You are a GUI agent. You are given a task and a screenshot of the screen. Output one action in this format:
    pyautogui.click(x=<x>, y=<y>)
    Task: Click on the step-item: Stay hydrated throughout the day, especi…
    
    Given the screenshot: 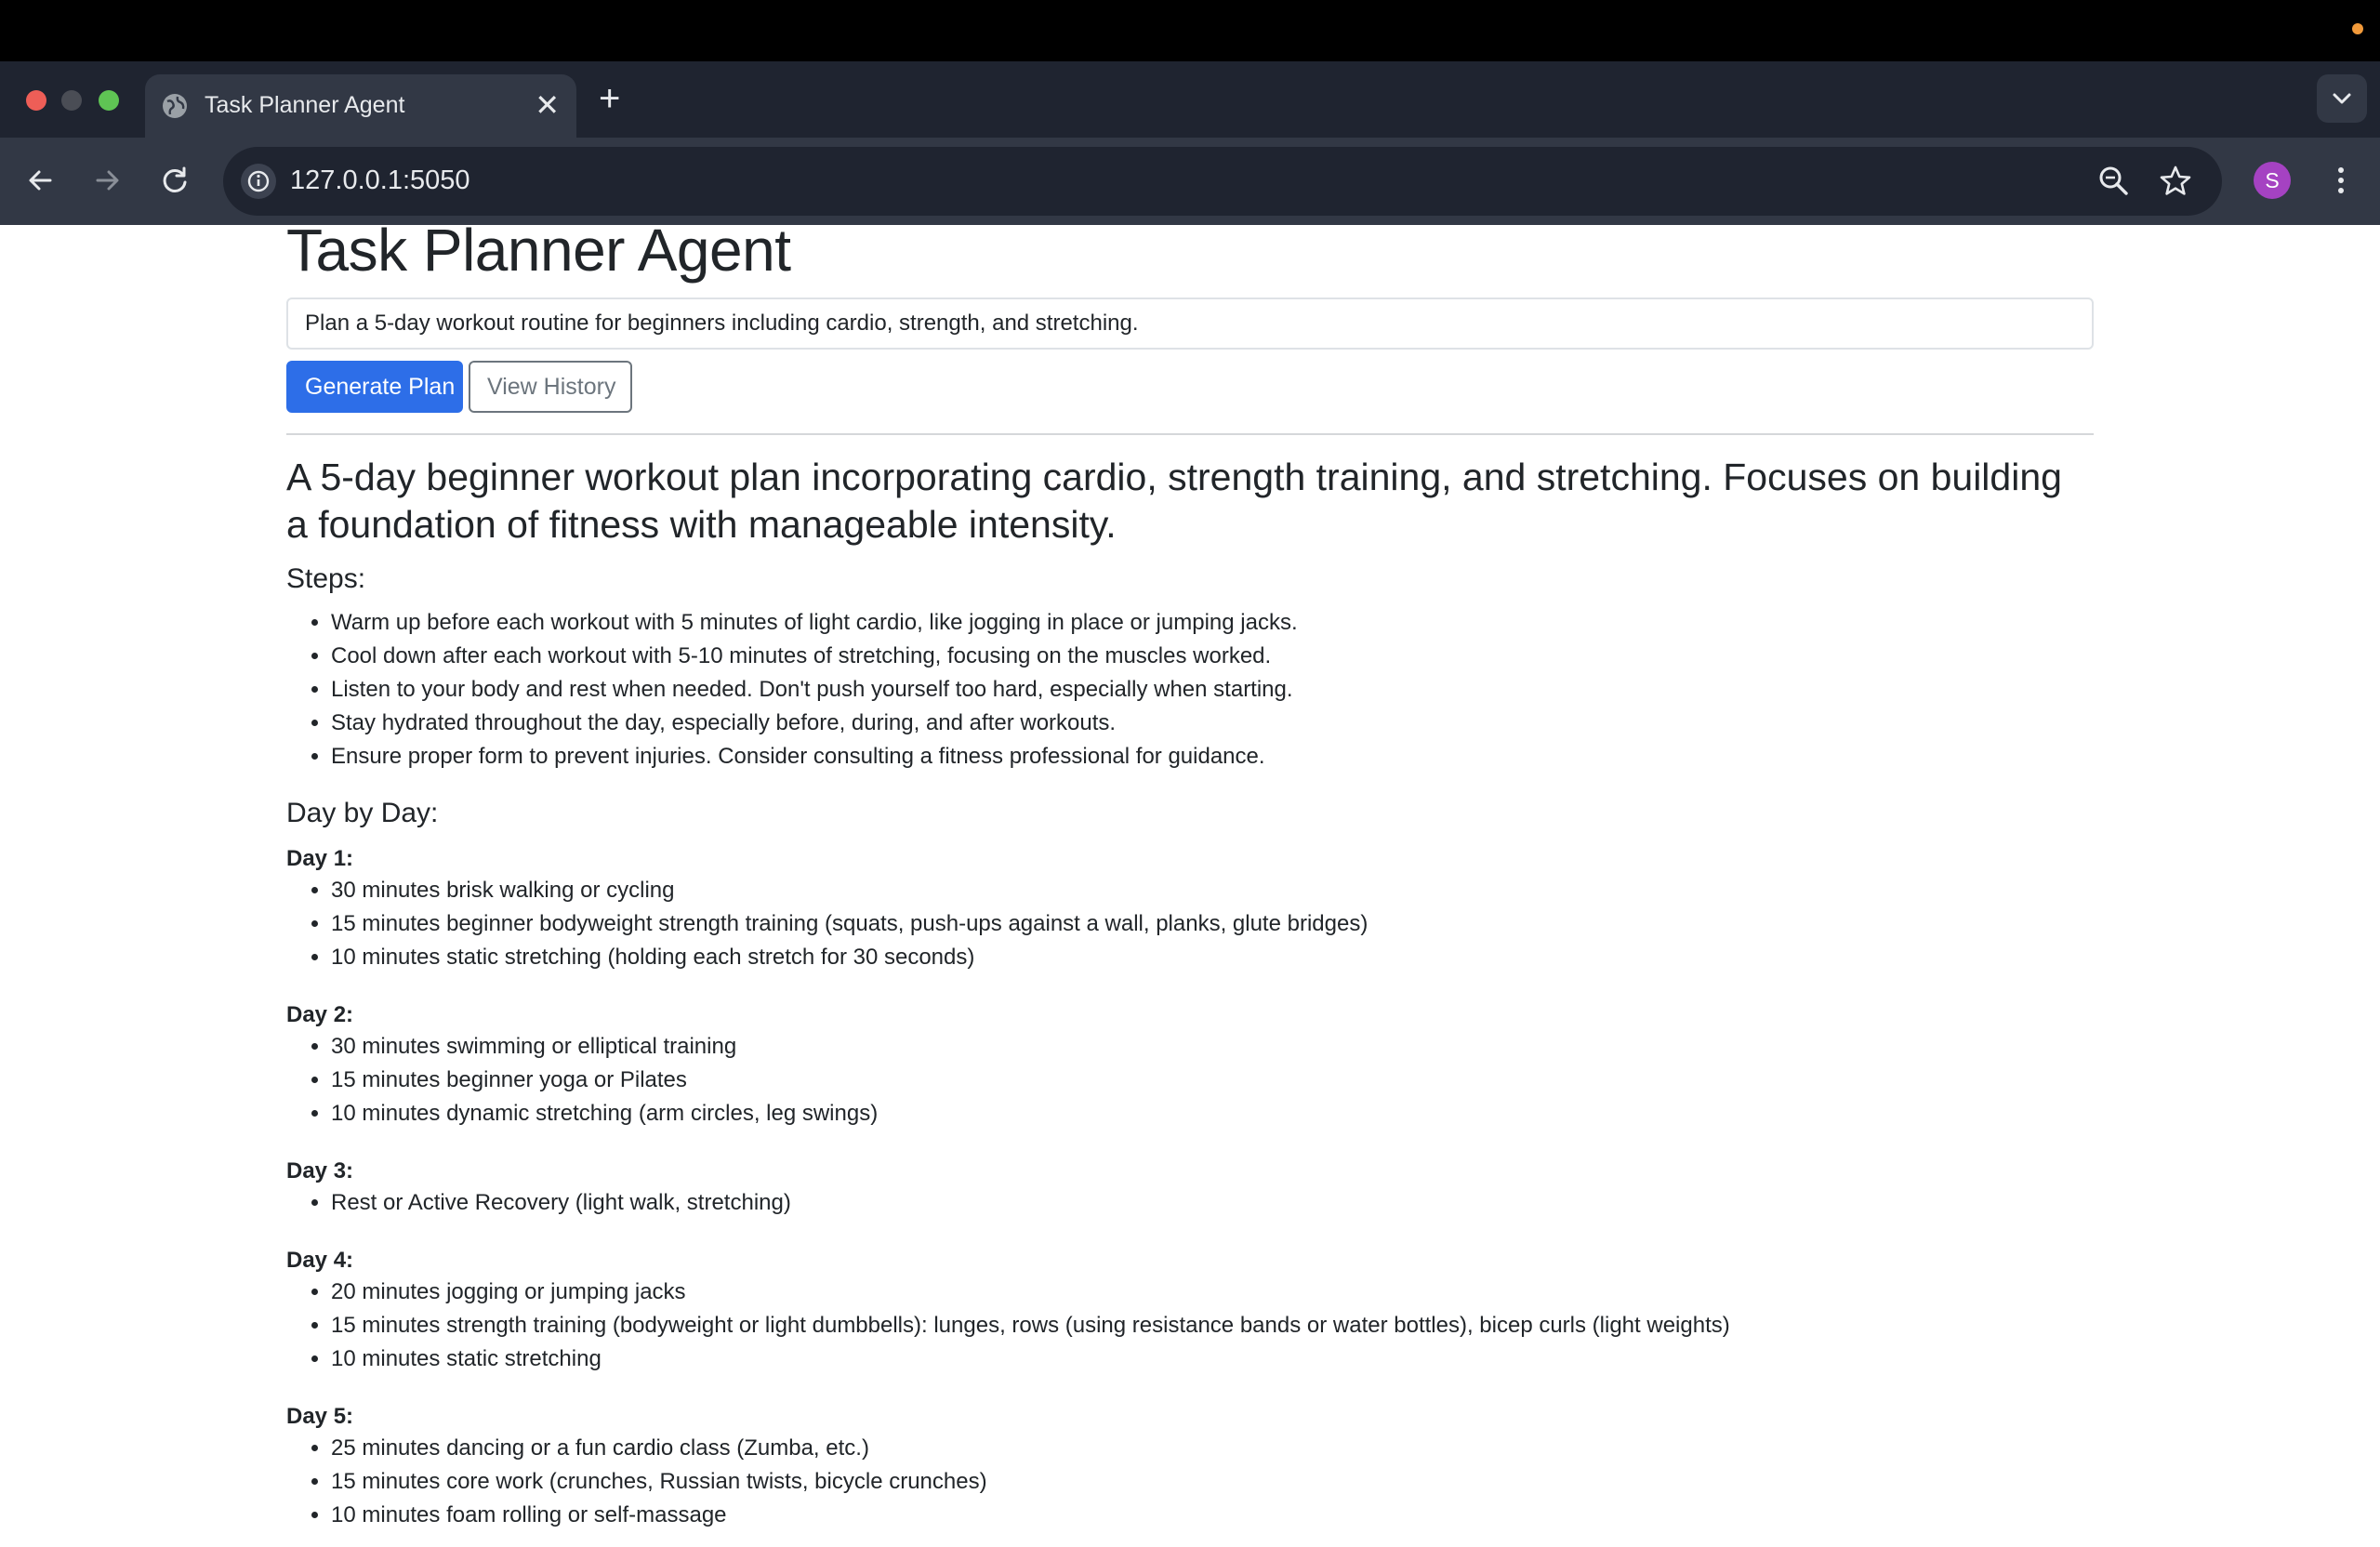 What is the action you would take?
    pyautogui.click(x=814, y=723)
    